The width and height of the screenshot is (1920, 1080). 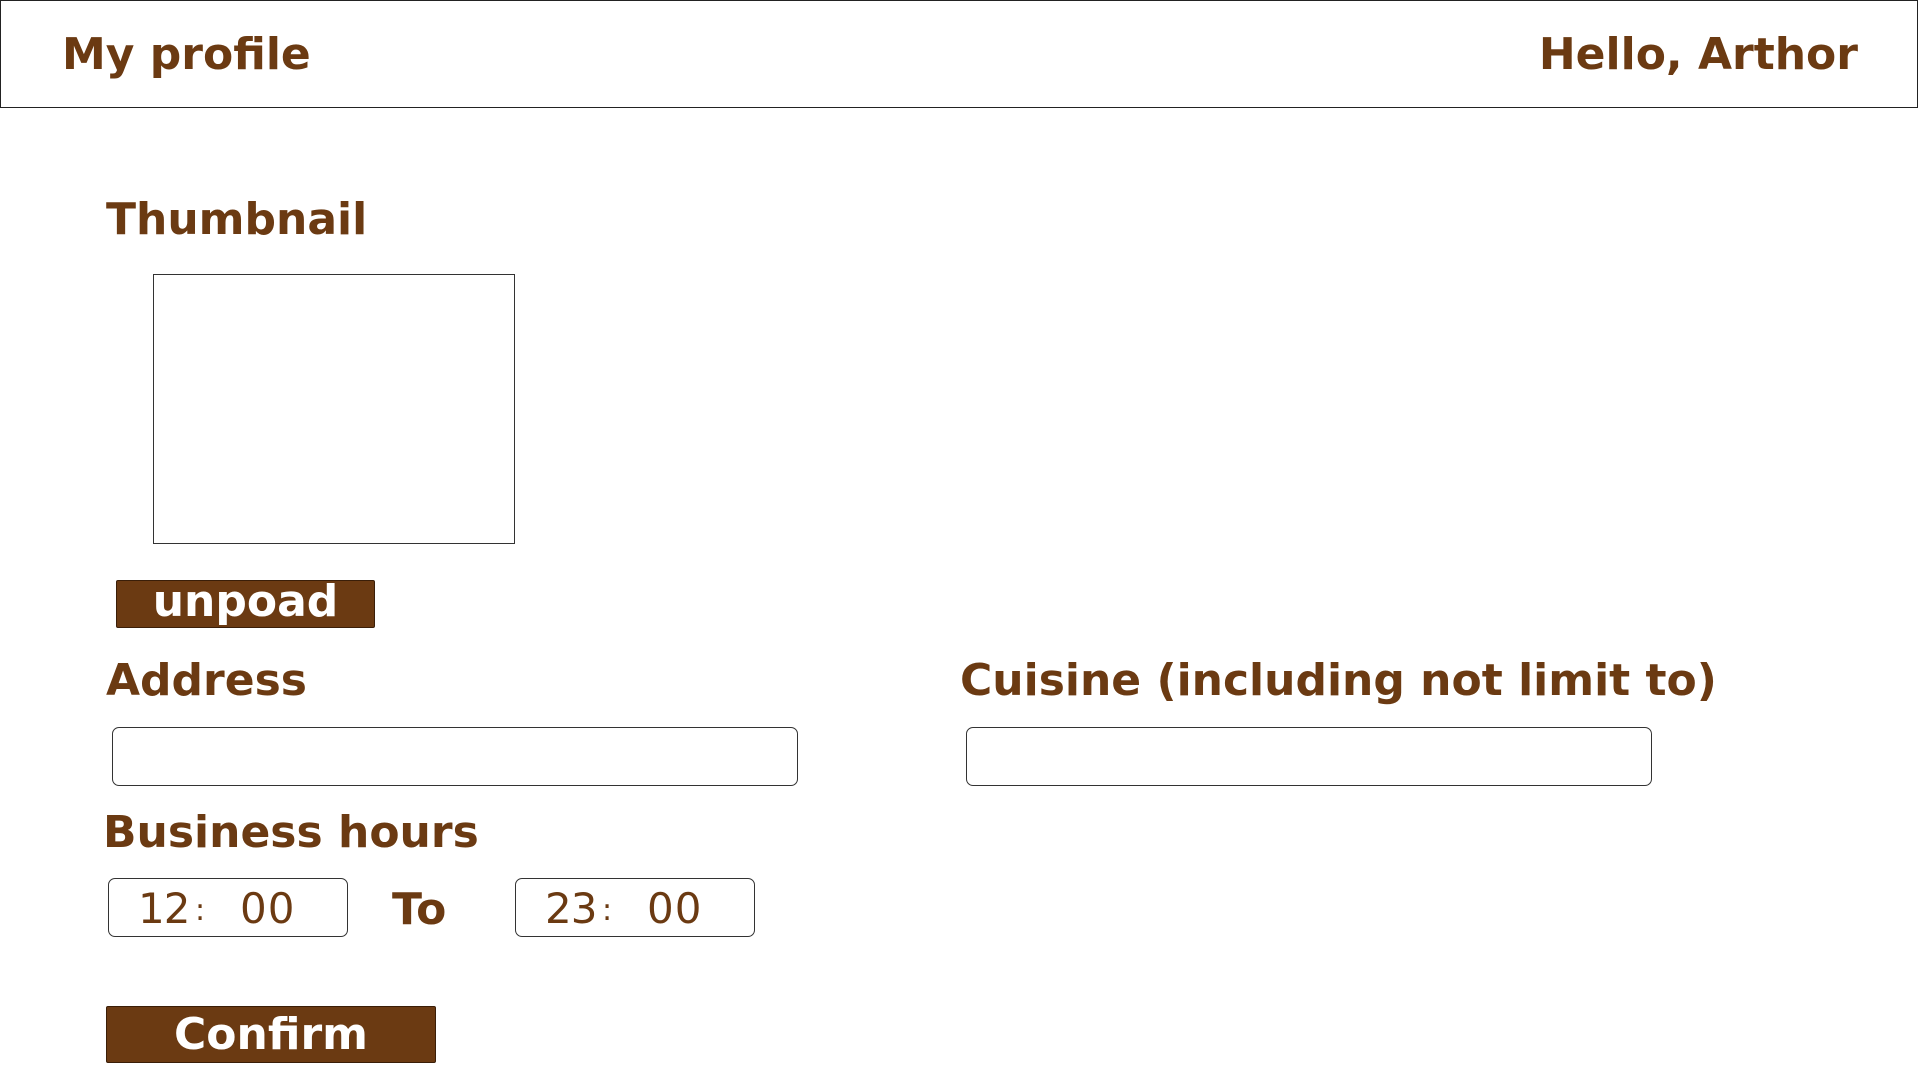 I want to click on closing-time-field: 23 : 00, so click(x=635, y=907).